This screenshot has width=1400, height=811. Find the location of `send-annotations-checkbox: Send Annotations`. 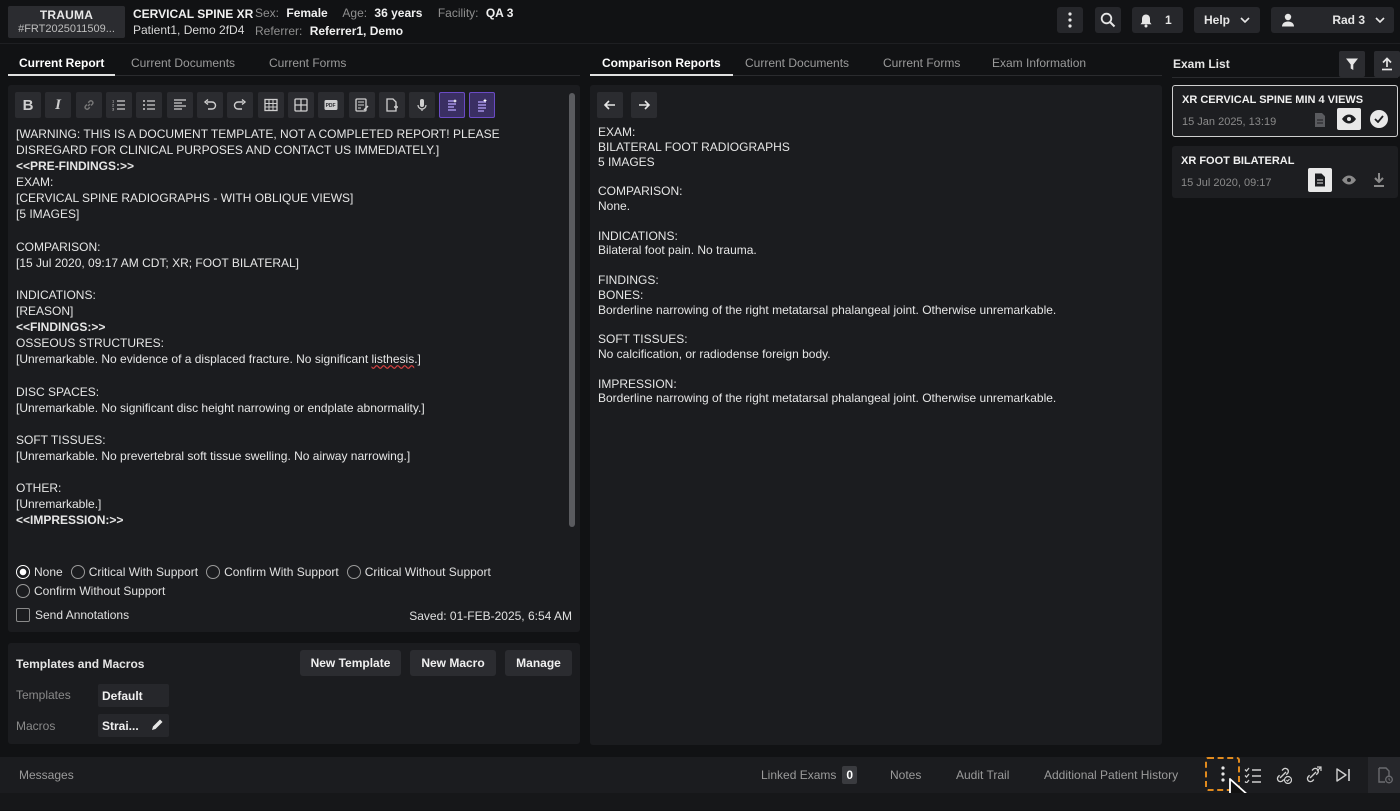

send-annotations-checkbox: Send Annotations is located at coordinates (72, 615).